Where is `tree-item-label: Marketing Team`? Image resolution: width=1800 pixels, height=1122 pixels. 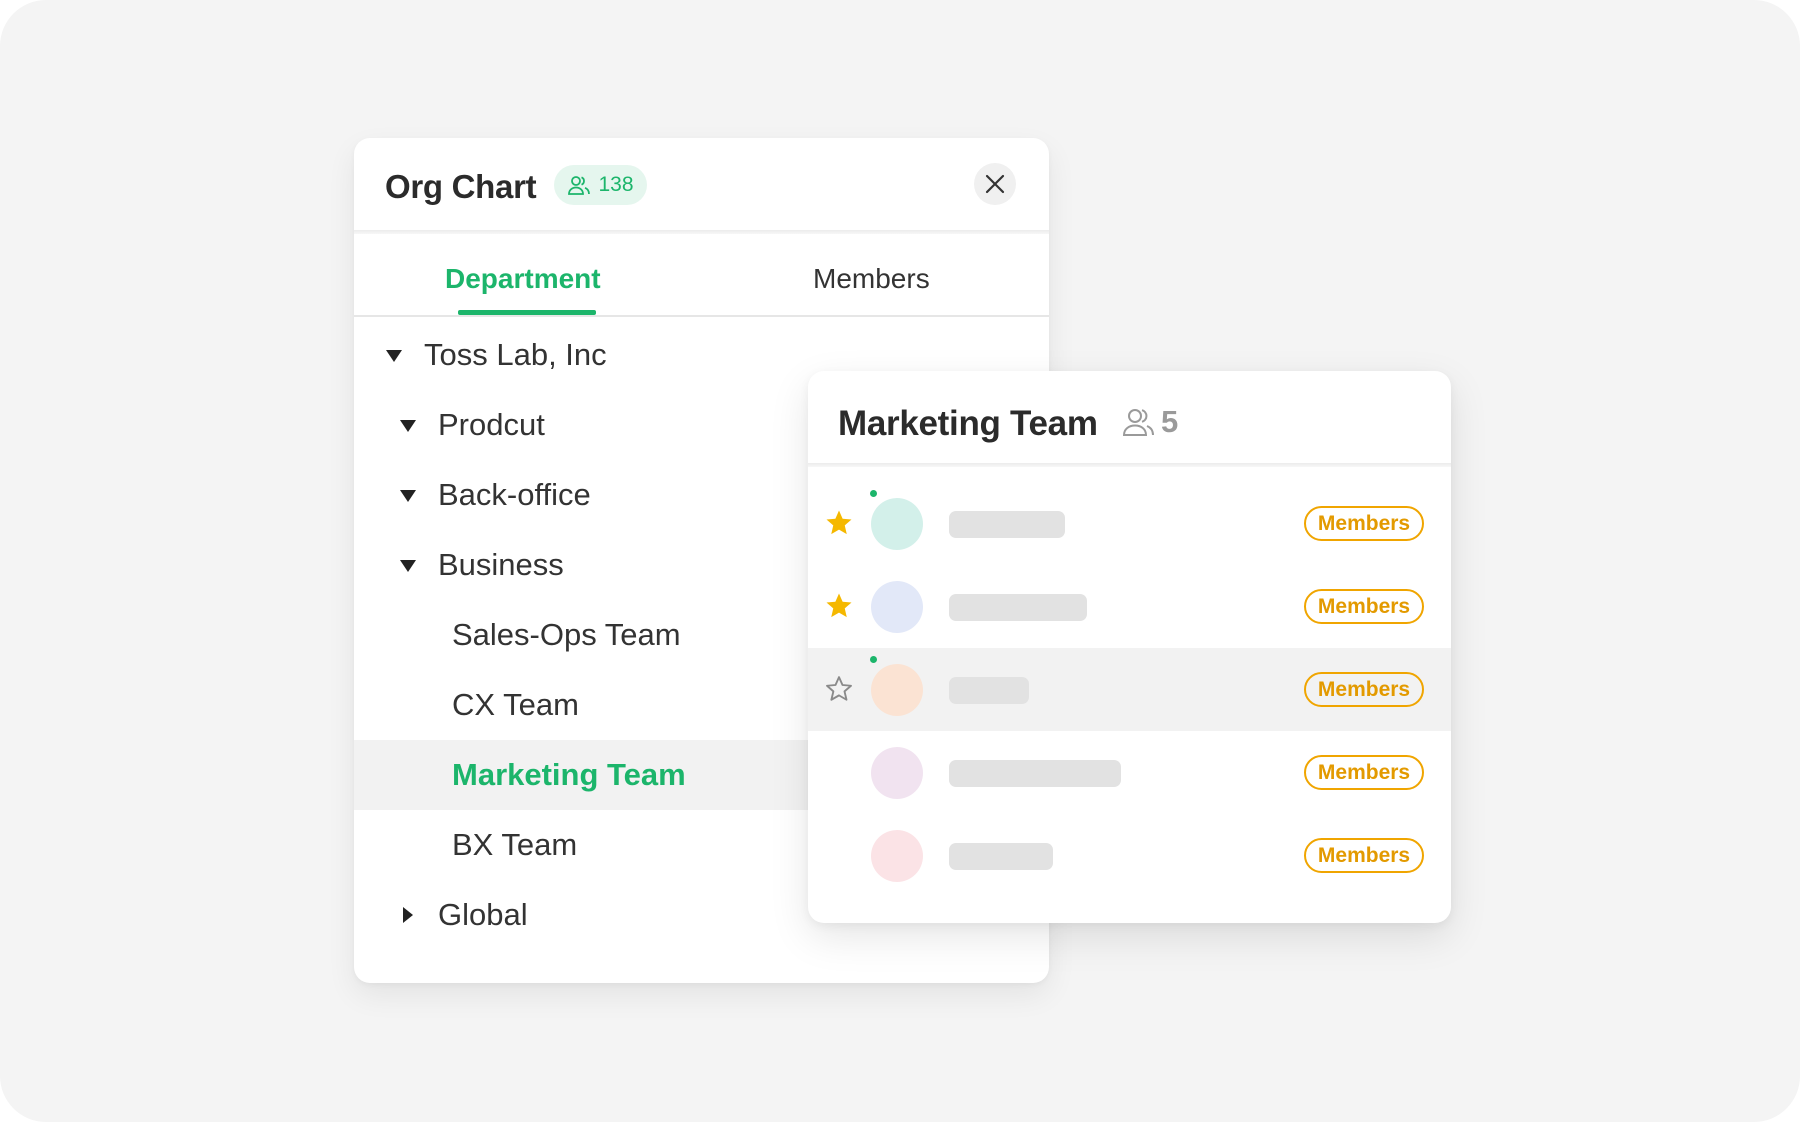
tree-item-label: Marketing Team is located at coordinates (569, 774).